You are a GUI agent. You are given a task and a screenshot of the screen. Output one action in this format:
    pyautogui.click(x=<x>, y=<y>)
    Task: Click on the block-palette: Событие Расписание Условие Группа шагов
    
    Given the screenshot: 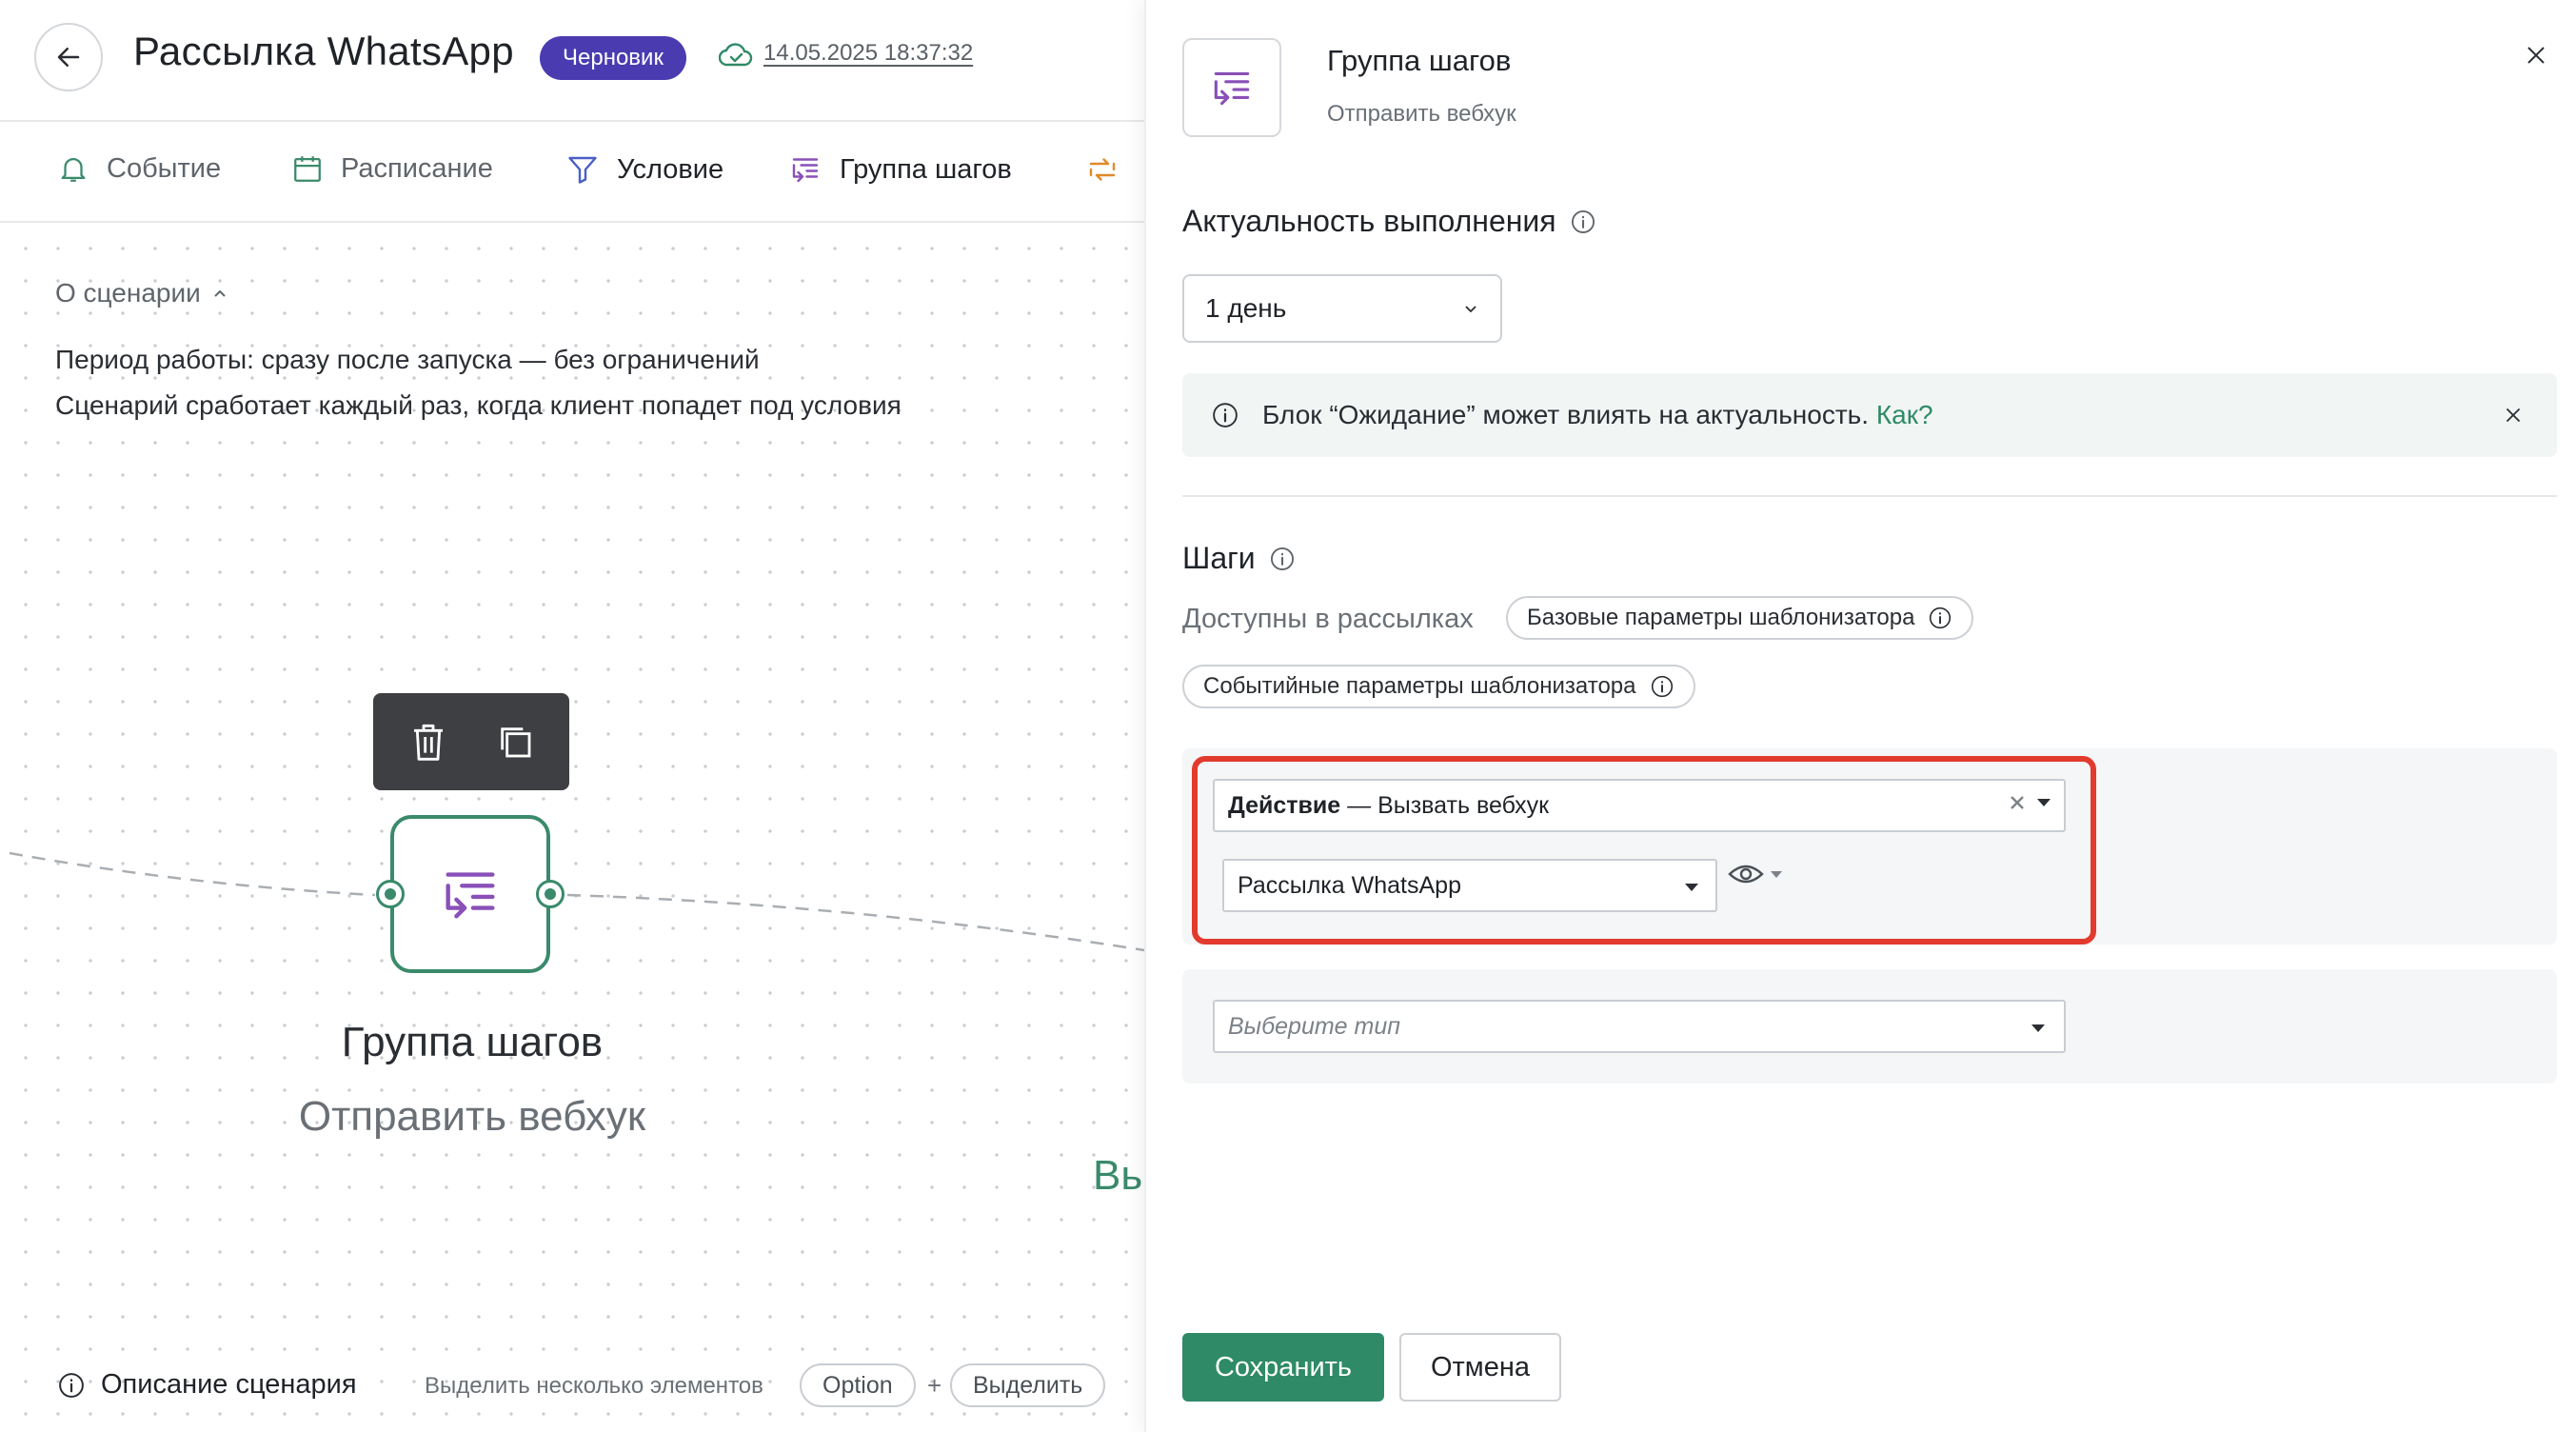 What is the action you would take?
    pyautogui.click(x=572, y=173)
    